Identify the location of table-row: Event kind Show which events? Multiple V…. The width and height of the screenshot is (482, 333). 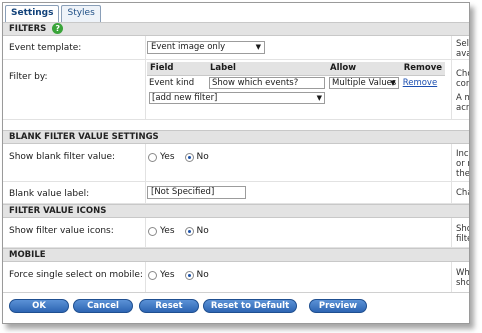
(296, 82).